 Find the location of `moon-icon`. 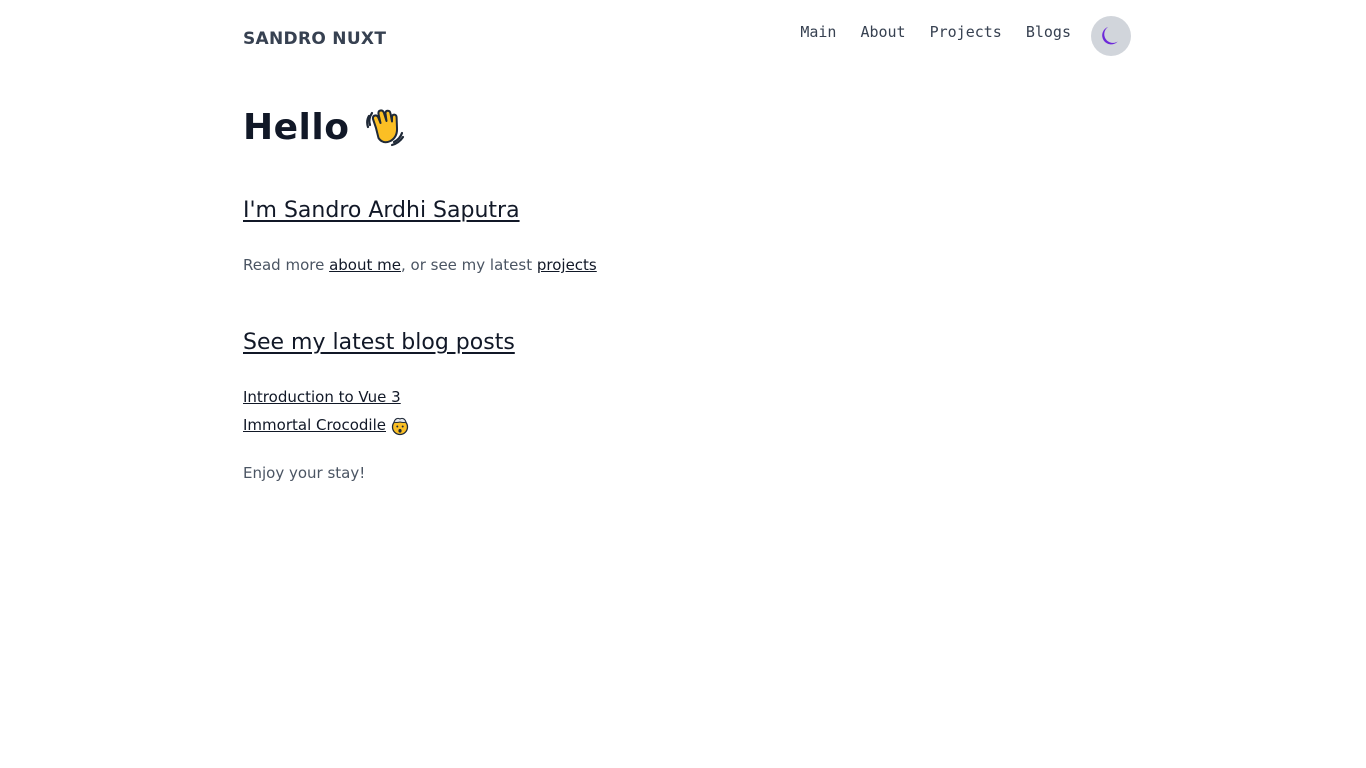

moon-icon is located at coordinates (1111, 36).